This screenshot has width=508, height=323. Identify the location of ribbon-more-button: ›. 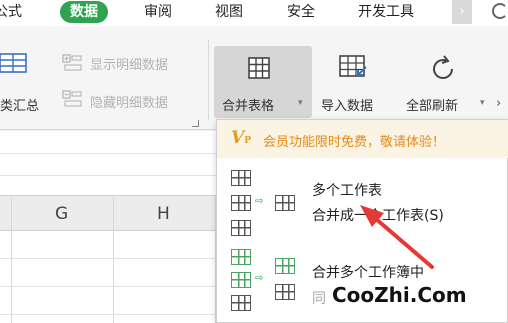
(498, 103).